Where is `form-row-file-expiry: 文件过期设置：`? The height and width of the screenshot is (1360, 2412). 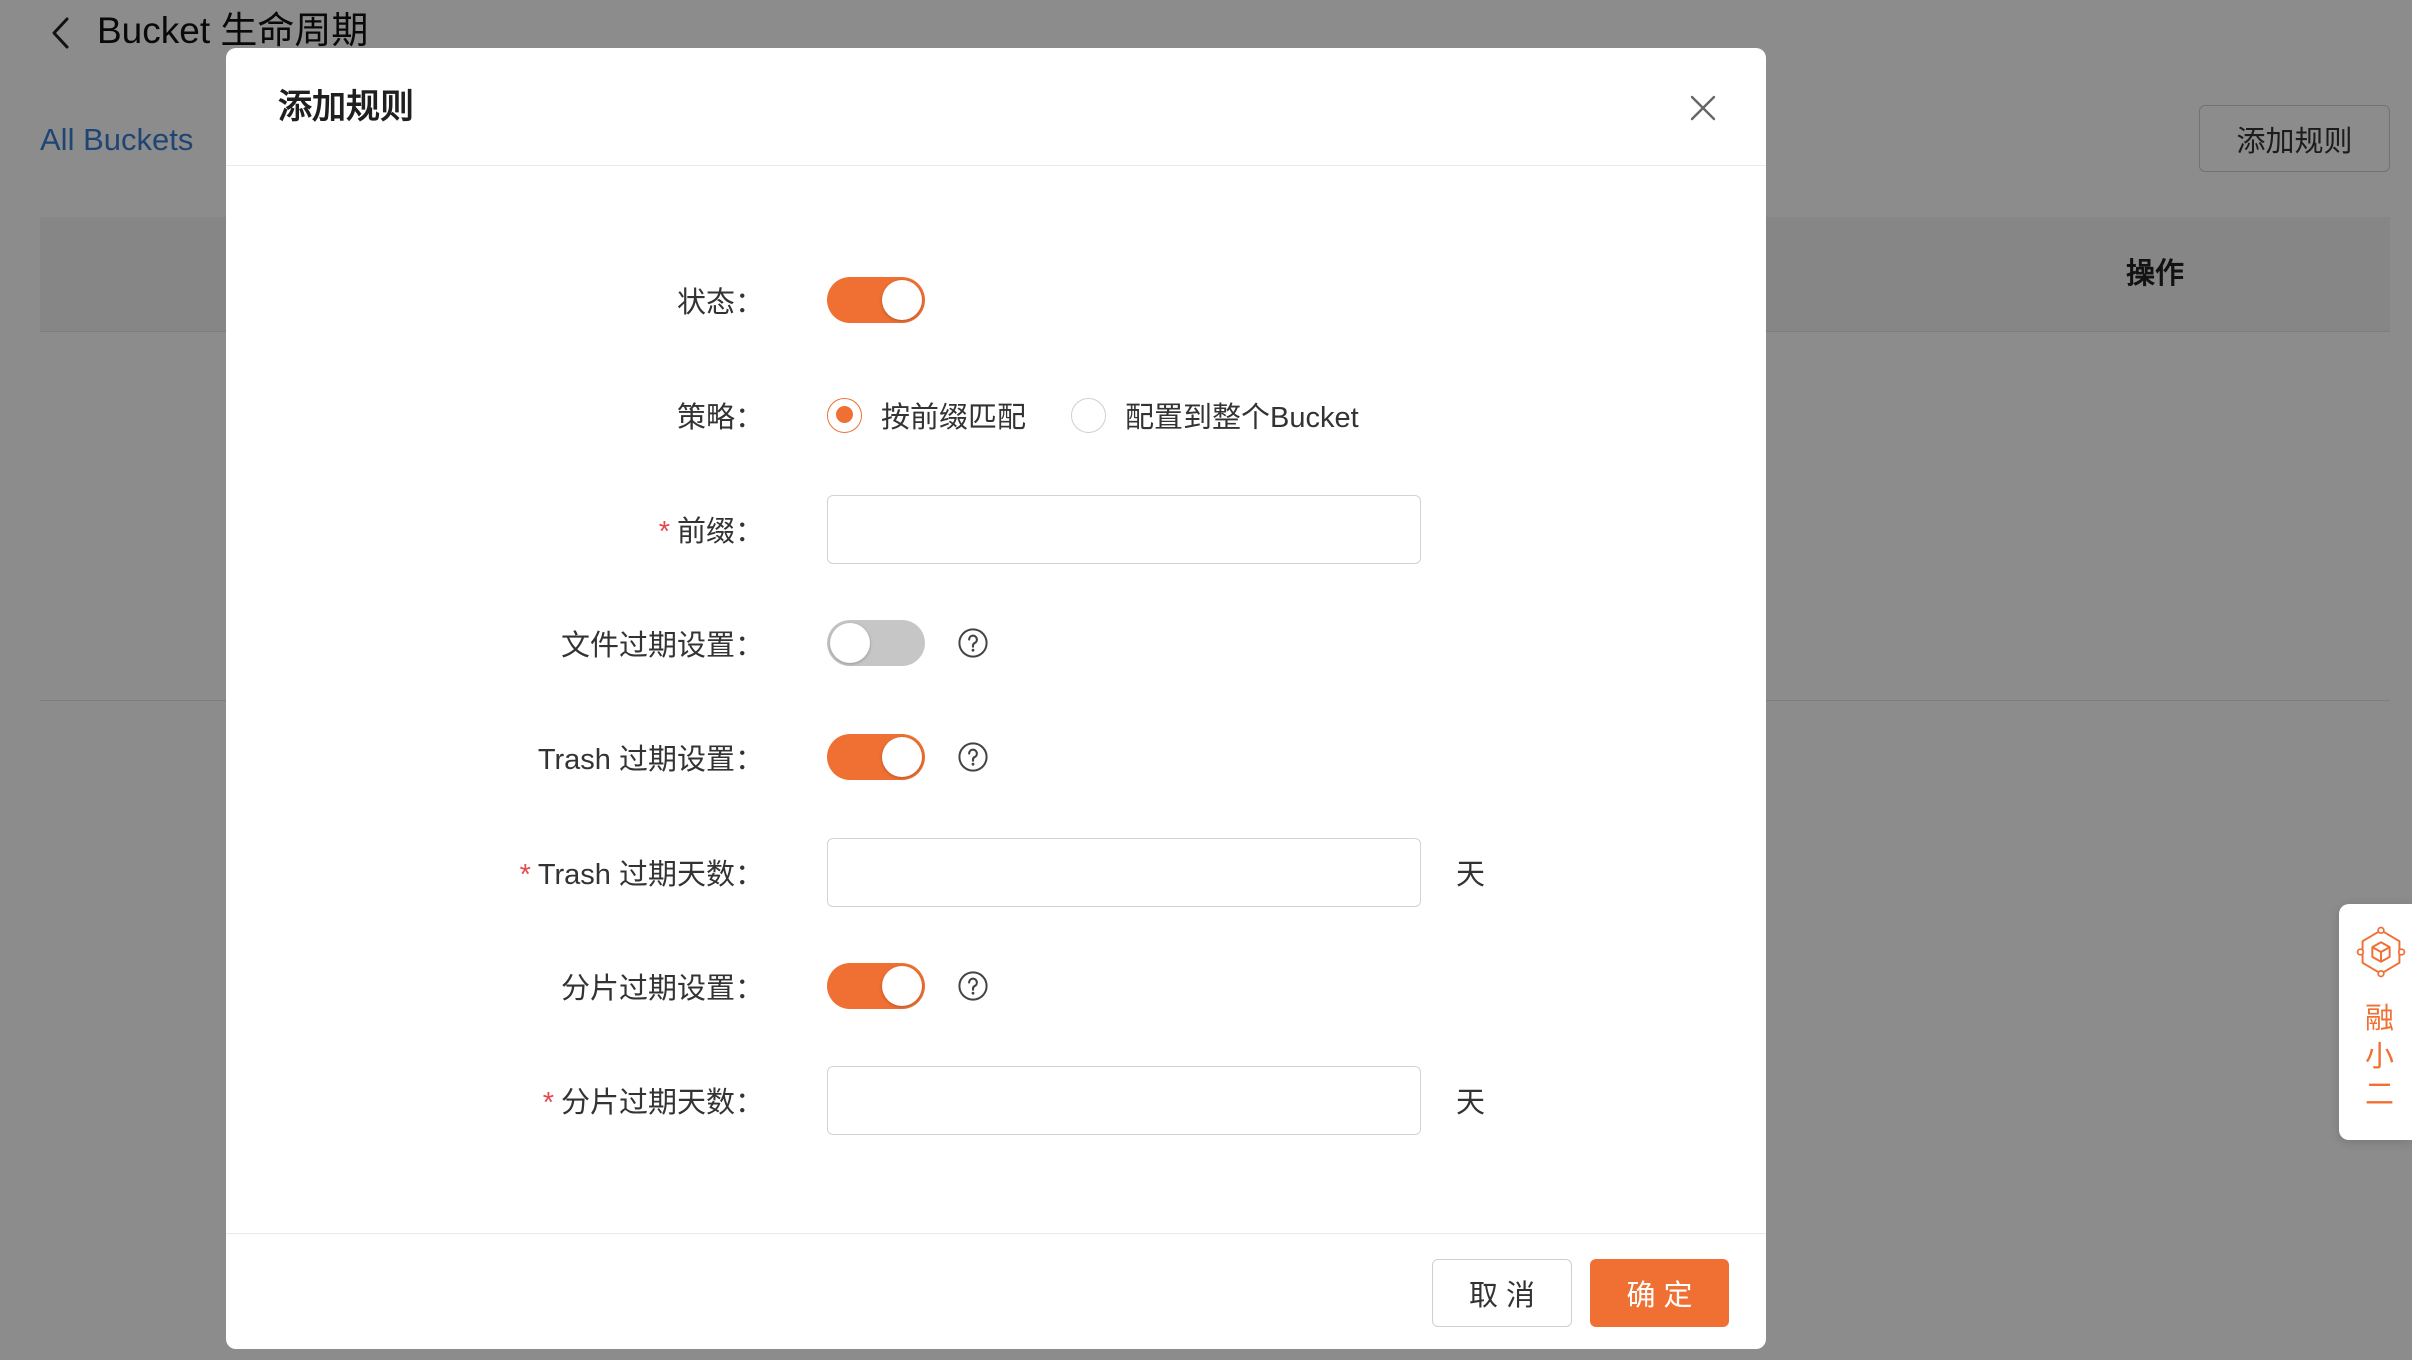 form-row-file-expiry: 文件过期设置： is located at coordinates (996, 643).